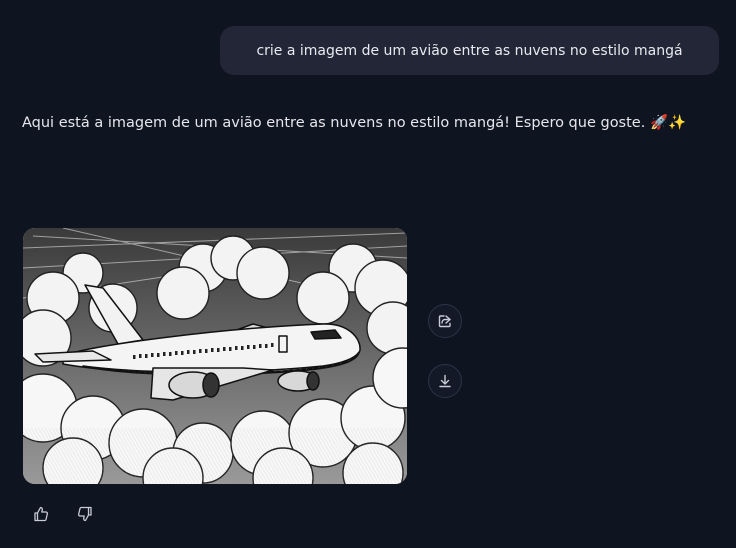  I want to click on share-icon, so click(444, 321).